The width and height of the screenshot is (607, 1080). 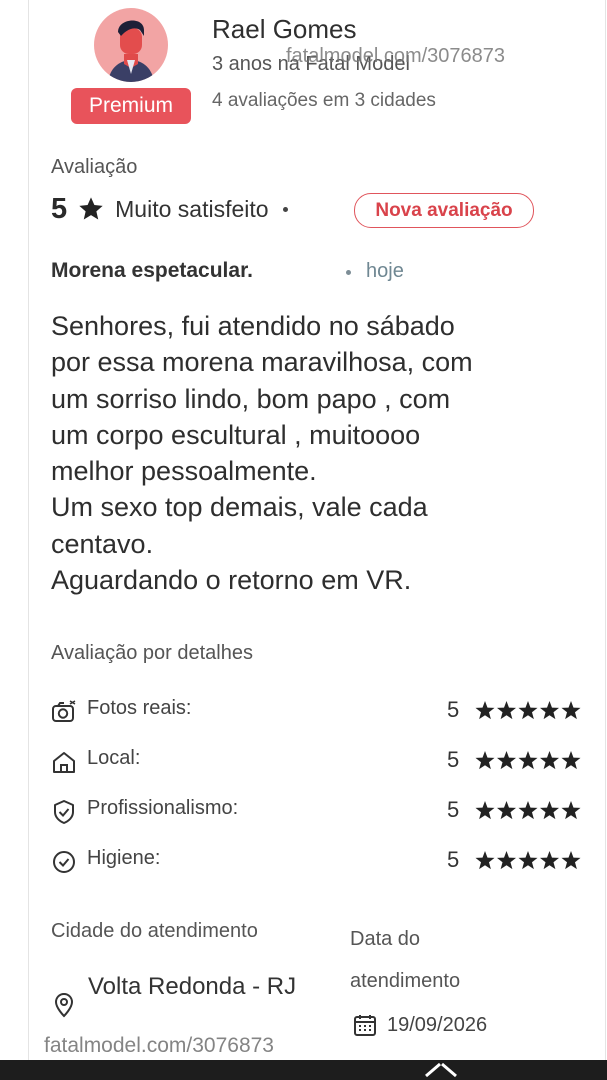 I want to click on review-line: por essa morena maravilhosa, com, so click(x=262, y=362).